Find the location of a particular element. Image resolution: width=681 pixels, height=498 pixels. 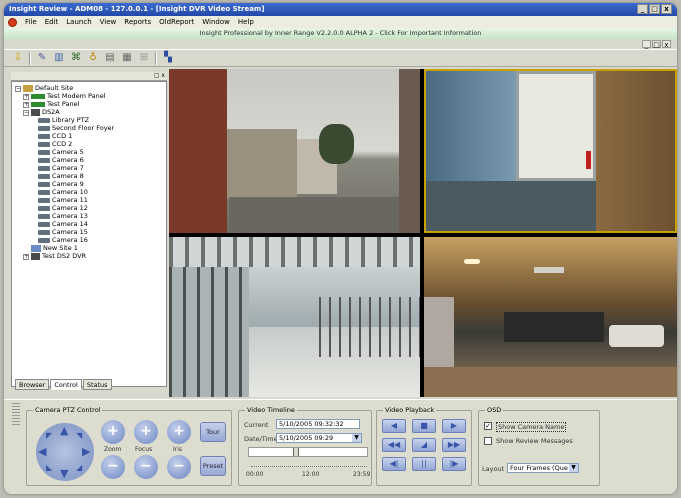

iris-close-button: − is located at coordinates (179, 467).